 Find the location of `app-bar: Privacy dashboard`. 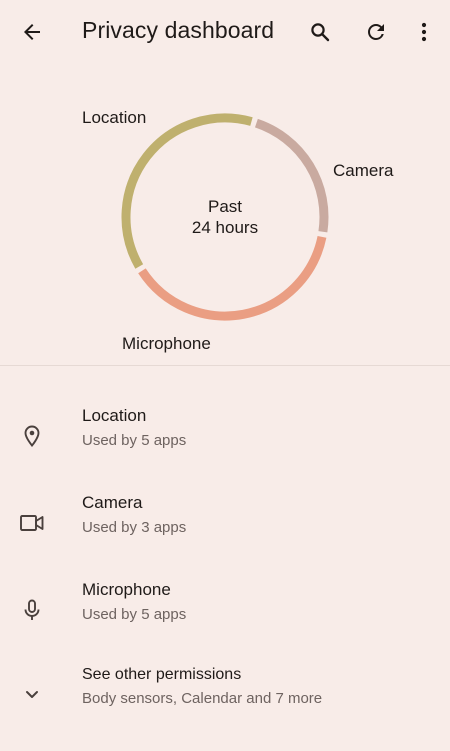

app-bar: Privacy dashboard is located at coordinates (225, 32).